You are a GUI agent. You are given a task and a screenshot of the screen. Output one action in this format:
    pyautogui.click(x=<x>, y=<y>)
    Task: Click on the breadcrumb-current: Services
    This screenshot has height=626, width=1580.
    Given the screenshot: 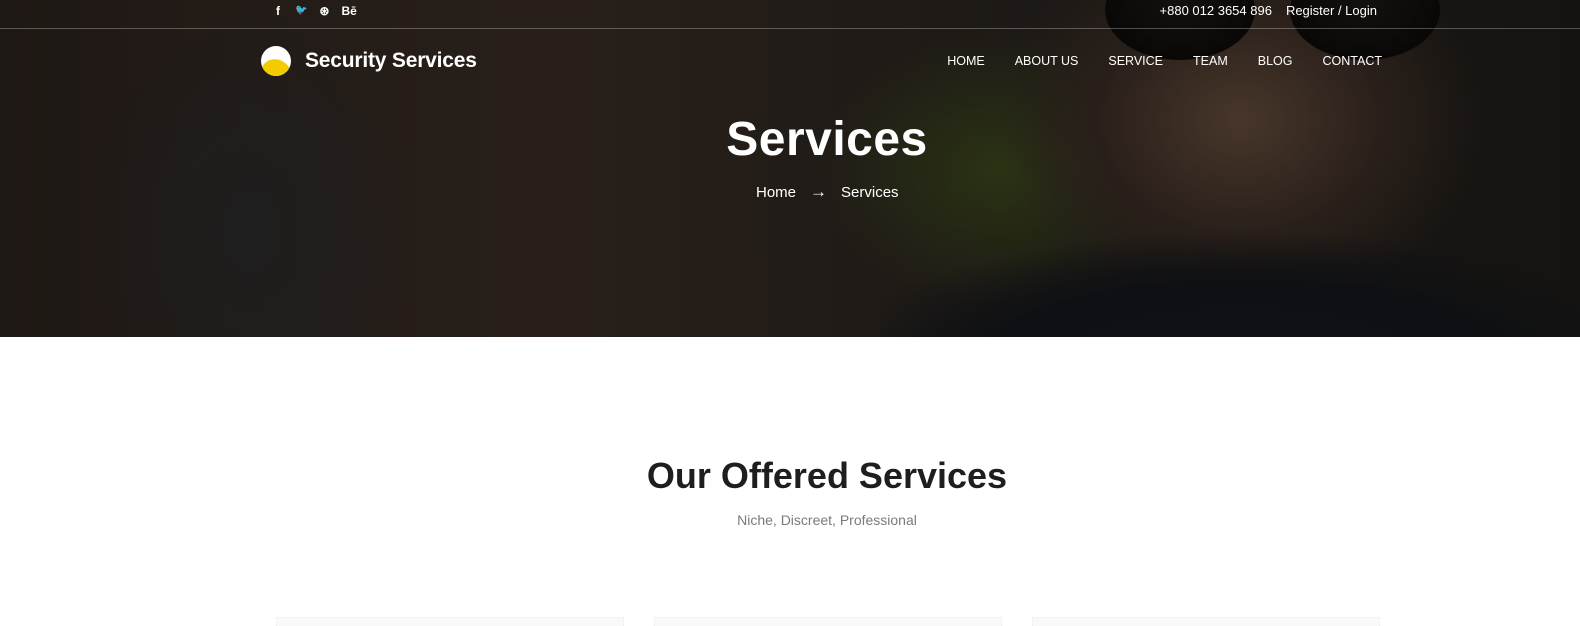 What is the action you would take?
    pyautogui.click(x=870, y=192)
    